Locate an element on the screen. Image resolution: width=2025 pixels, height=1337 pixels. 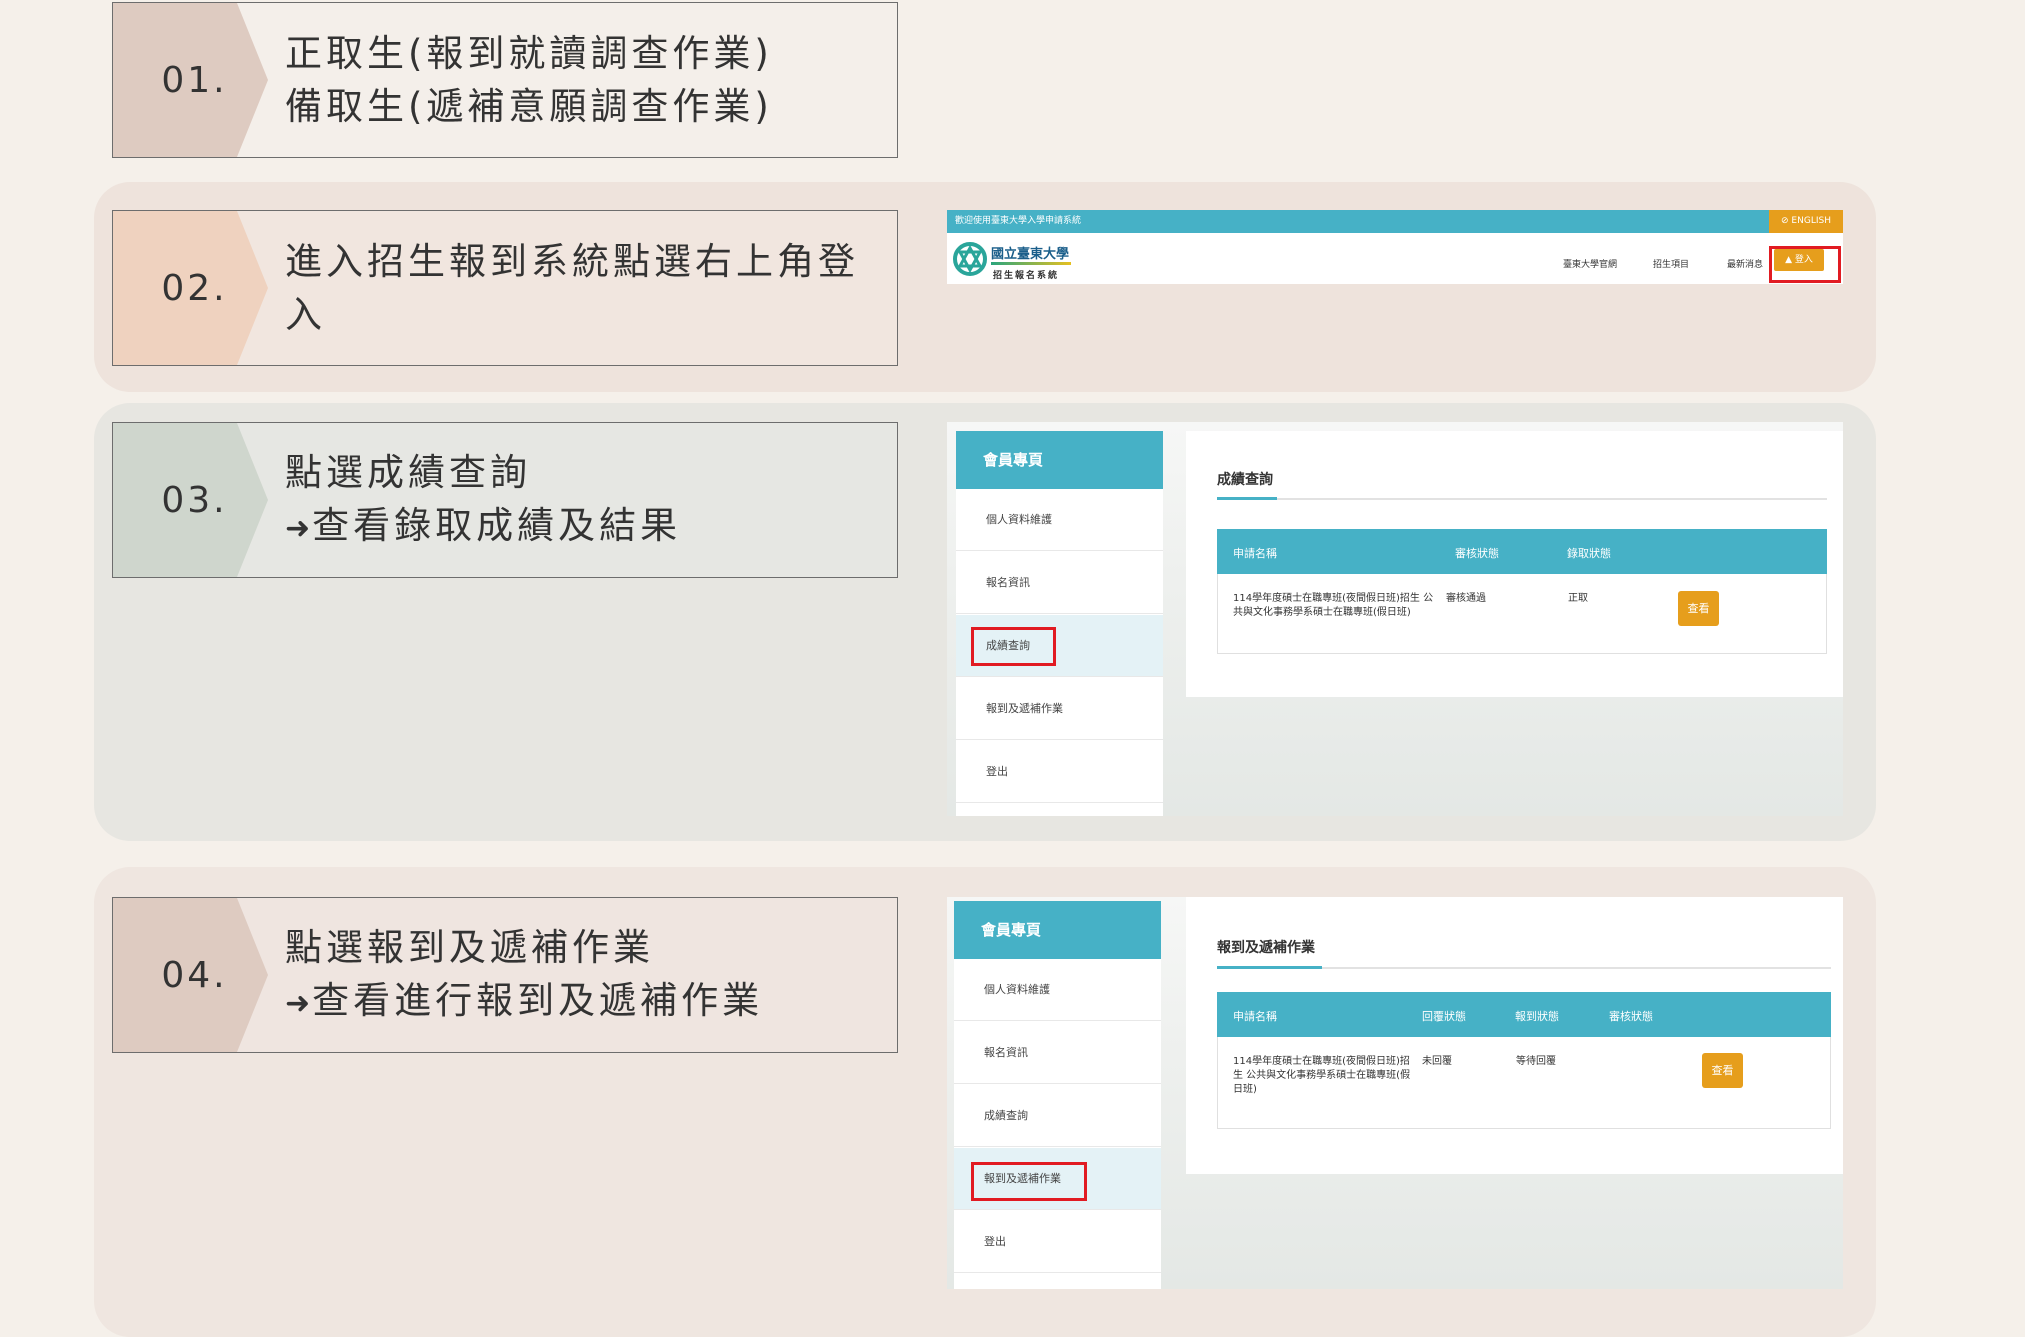
step-02-text: 進入招生報到系統點選右上角登入 is located at coordinates (591, 288).